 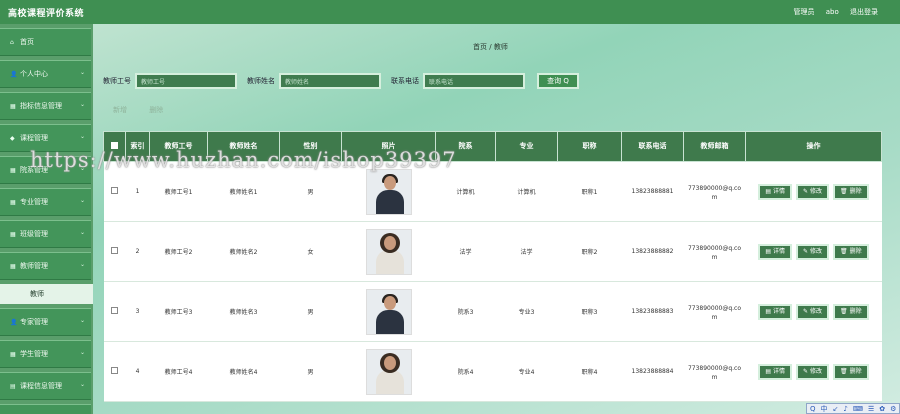 I want to click on photo-cell, so click(x=388, y=371).